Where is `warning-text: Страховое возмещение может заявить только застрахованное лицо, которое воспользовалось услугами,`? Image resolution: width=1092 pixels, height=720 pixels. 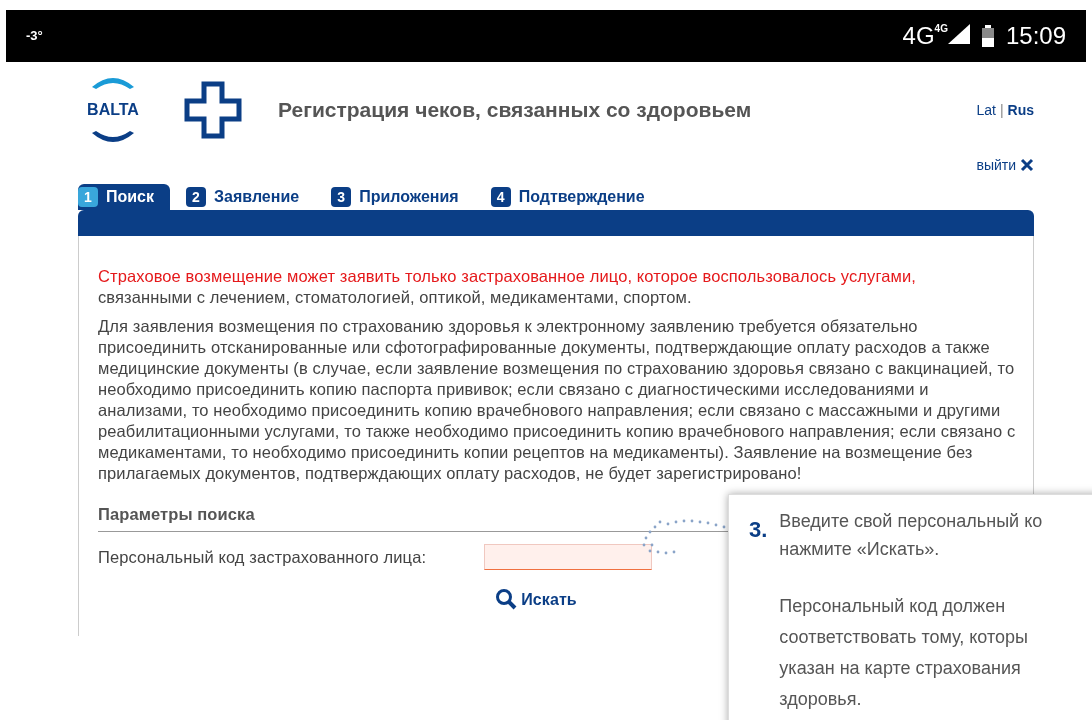
warning-text: Страховое возмещение может заявить только застрахованное лицо, которое воспользовалось услугами, is located at coordinates (507, 276).